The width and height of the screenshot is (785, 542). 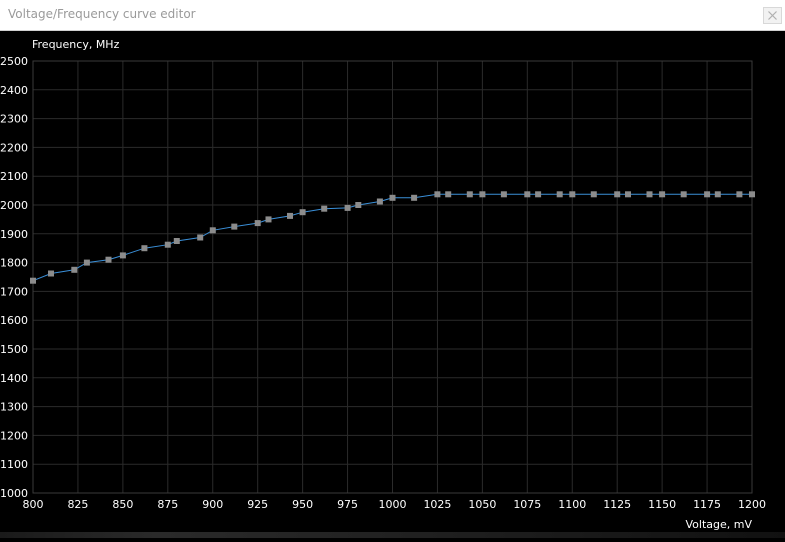 I want to click on bottom-strip, so click(x=392, y=535).